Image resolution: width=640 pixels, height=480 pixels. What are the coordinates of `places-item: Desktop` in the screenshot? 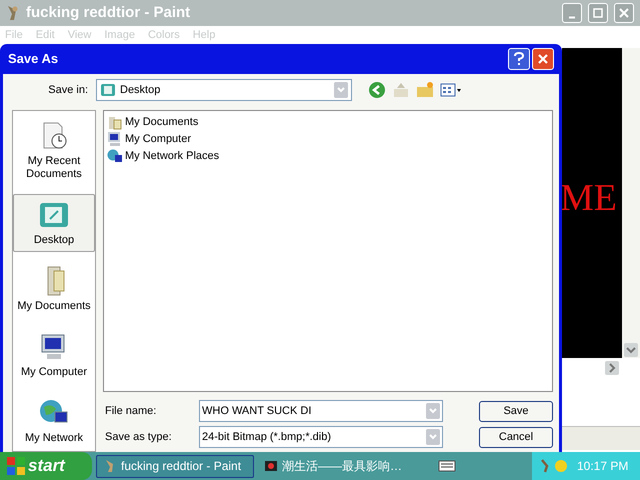 It's located at (54, 223).